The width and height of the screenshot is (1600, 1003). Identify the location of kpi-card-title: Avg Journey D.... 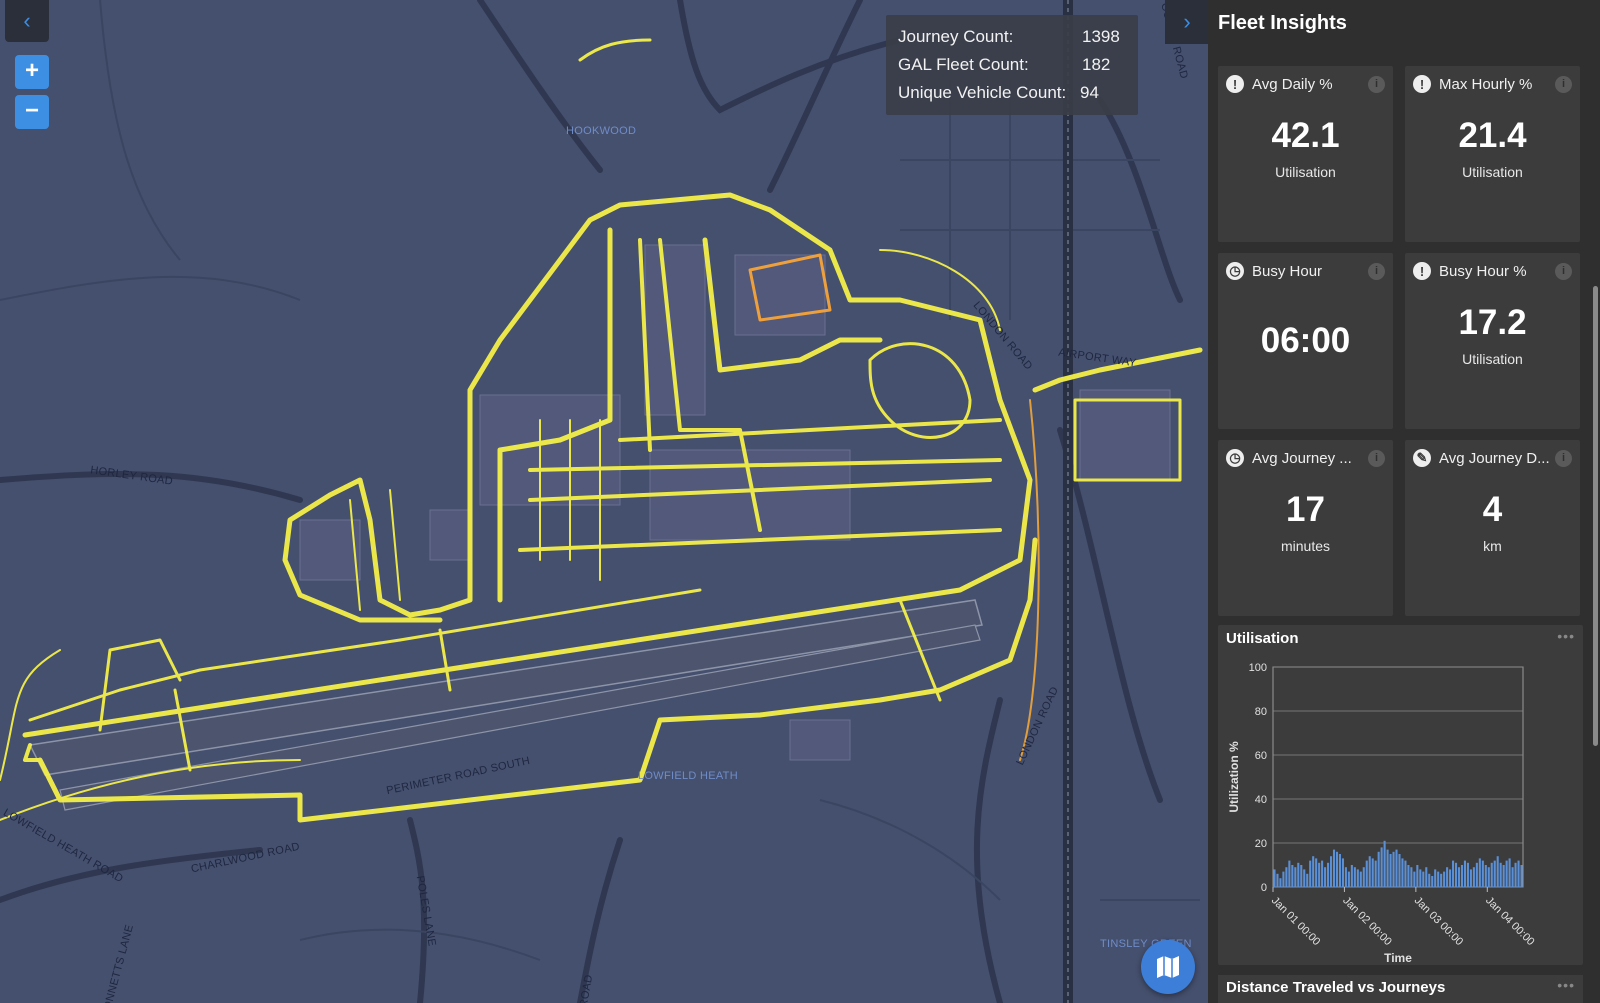
(1494, 458).